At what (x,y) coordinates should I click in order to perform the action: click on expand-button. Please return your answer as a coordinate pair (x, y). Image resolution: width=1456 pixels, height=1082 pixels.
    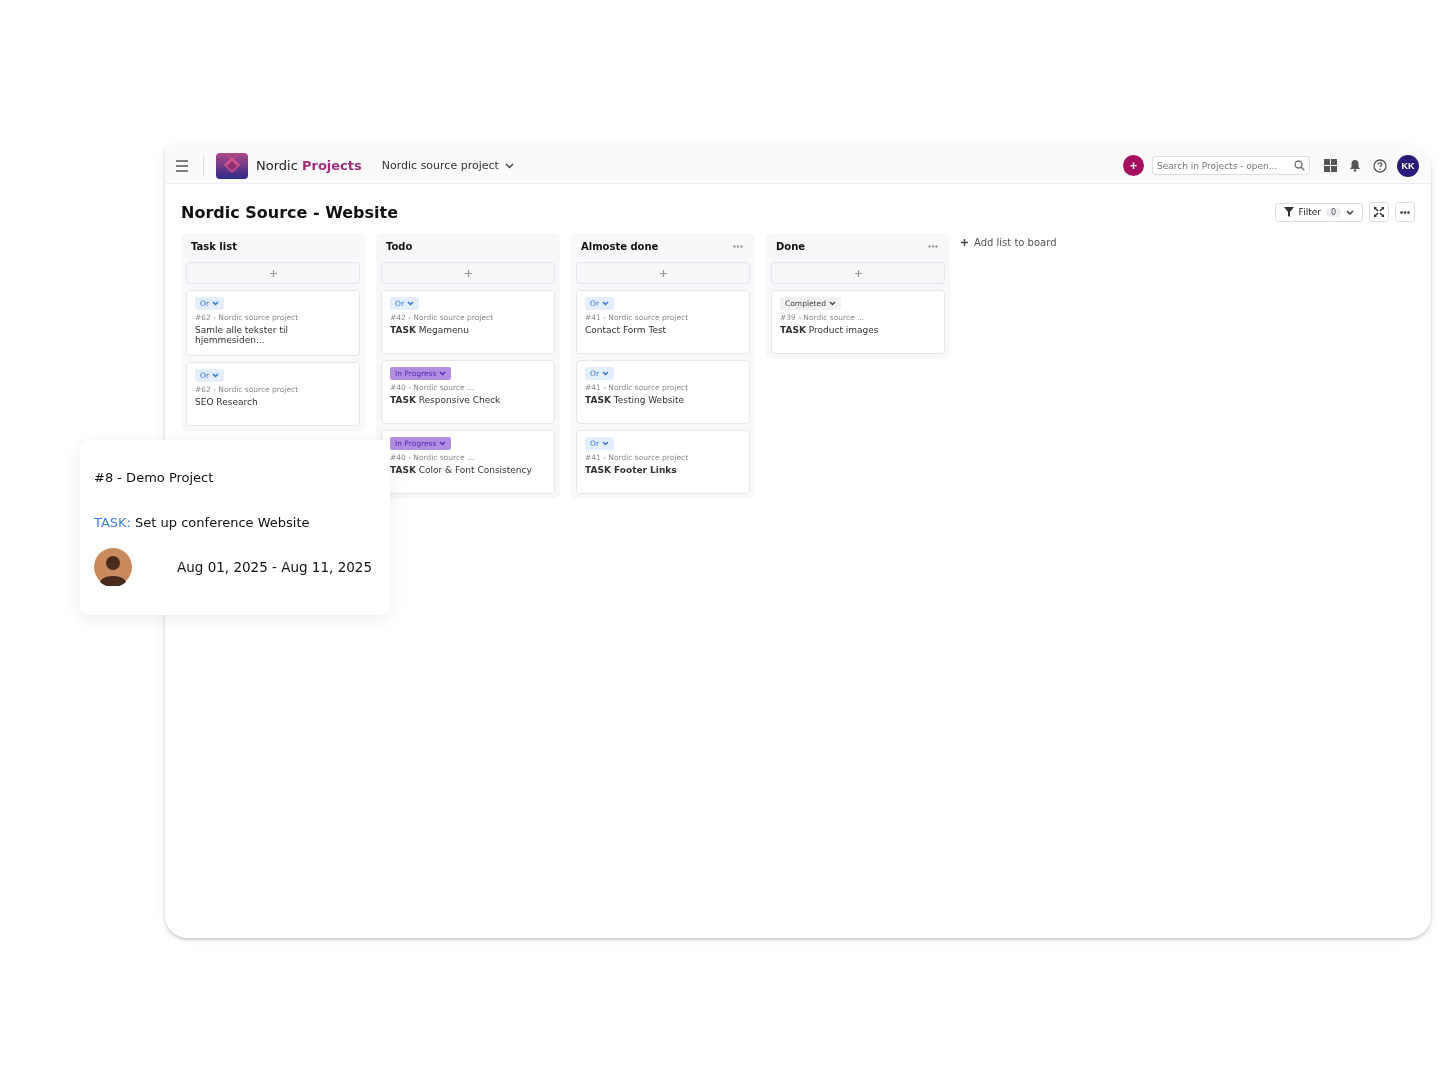
    Looking at the image, I should click on (1379, 212).